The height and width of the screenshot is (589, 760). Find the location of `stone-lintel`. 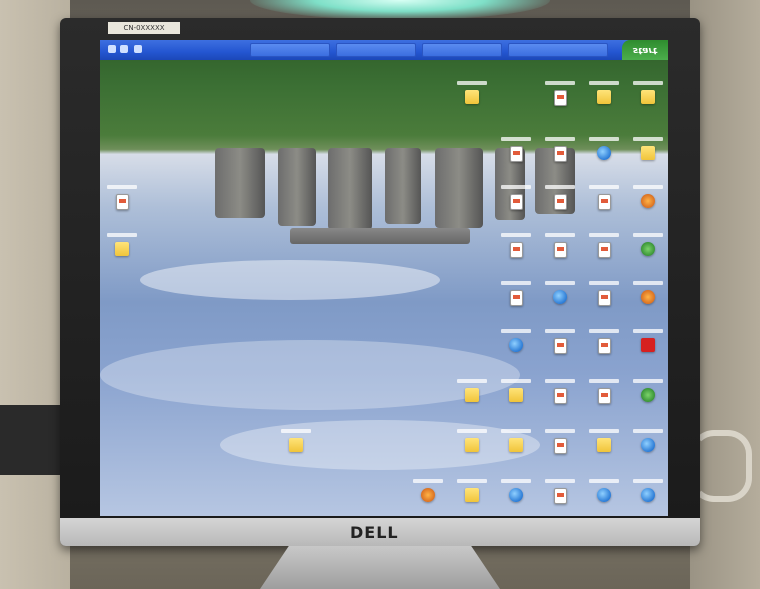

stone-lintel is located at coordinates (380, 236).